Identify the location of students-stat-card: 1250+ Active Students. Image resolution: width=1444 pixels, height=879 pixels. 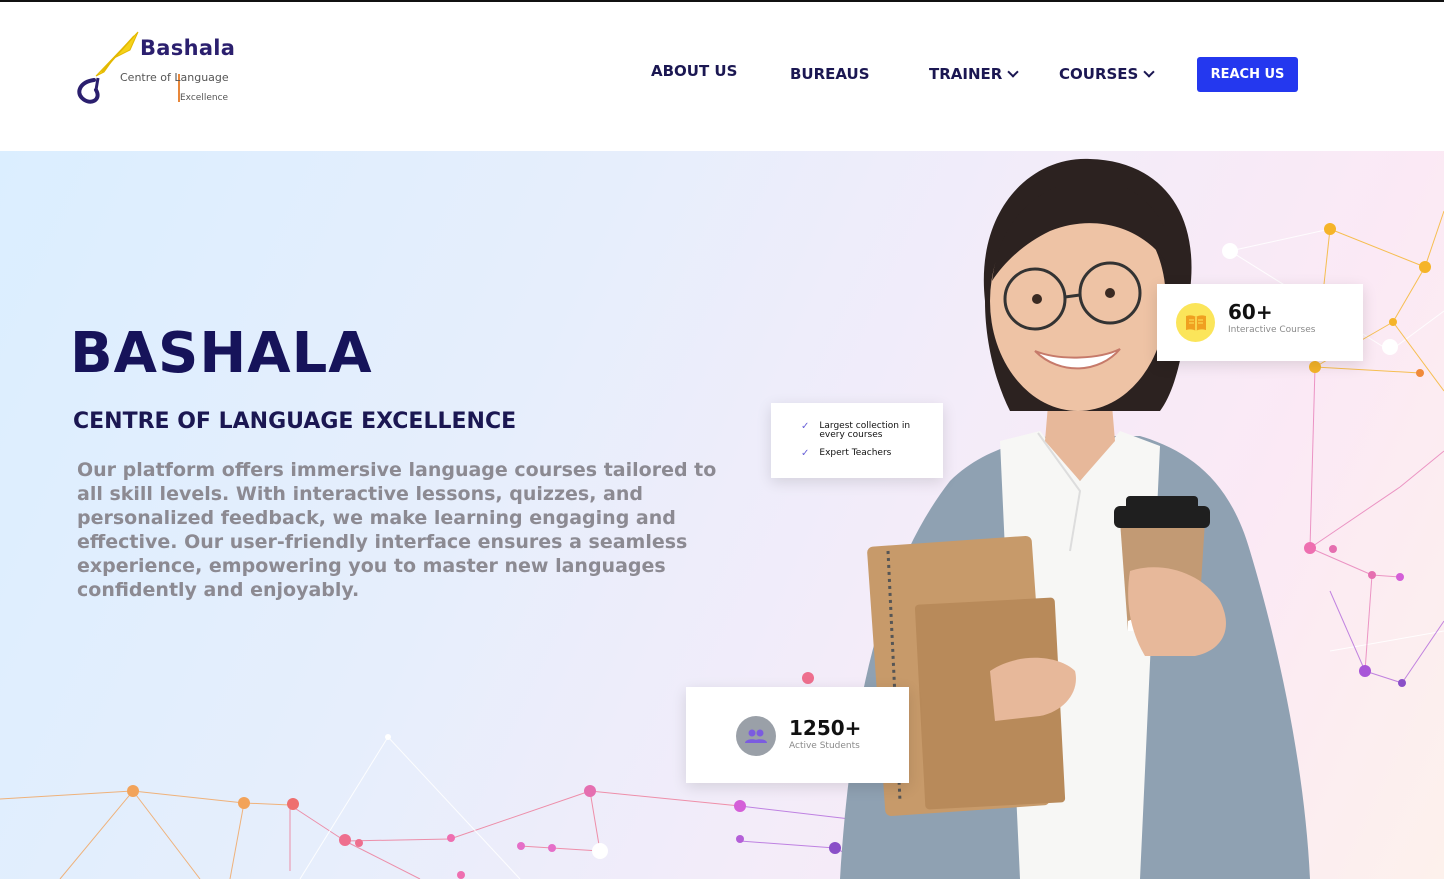
(797, 735).